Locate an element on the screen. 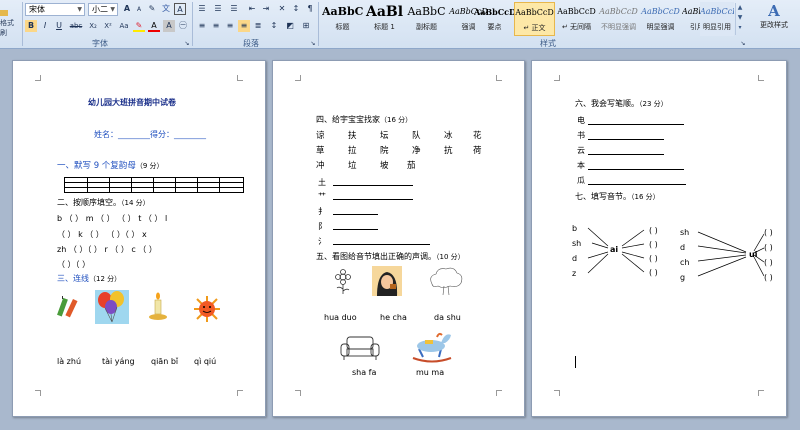  syllable-muma: mu ma is located at coordinates (430, 372).